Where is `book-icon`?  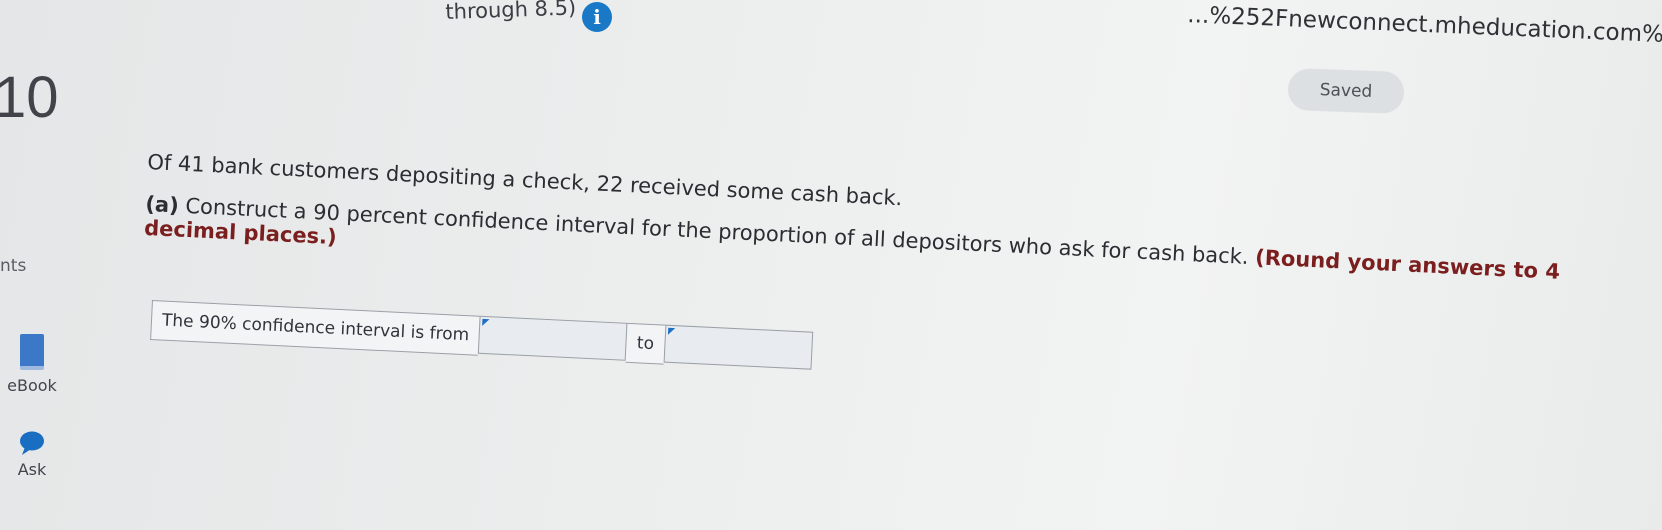
book-icon is located at coordinates (32, 352).